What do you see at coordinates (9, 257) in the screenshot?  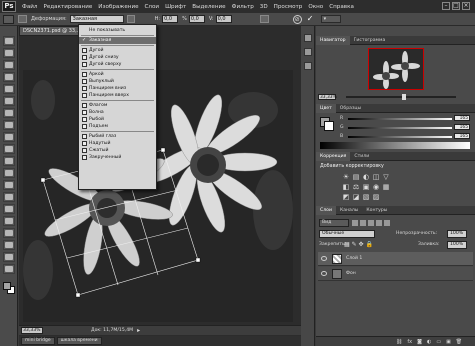 I see `hand-tool-icon` at bounding box center [9, 257].